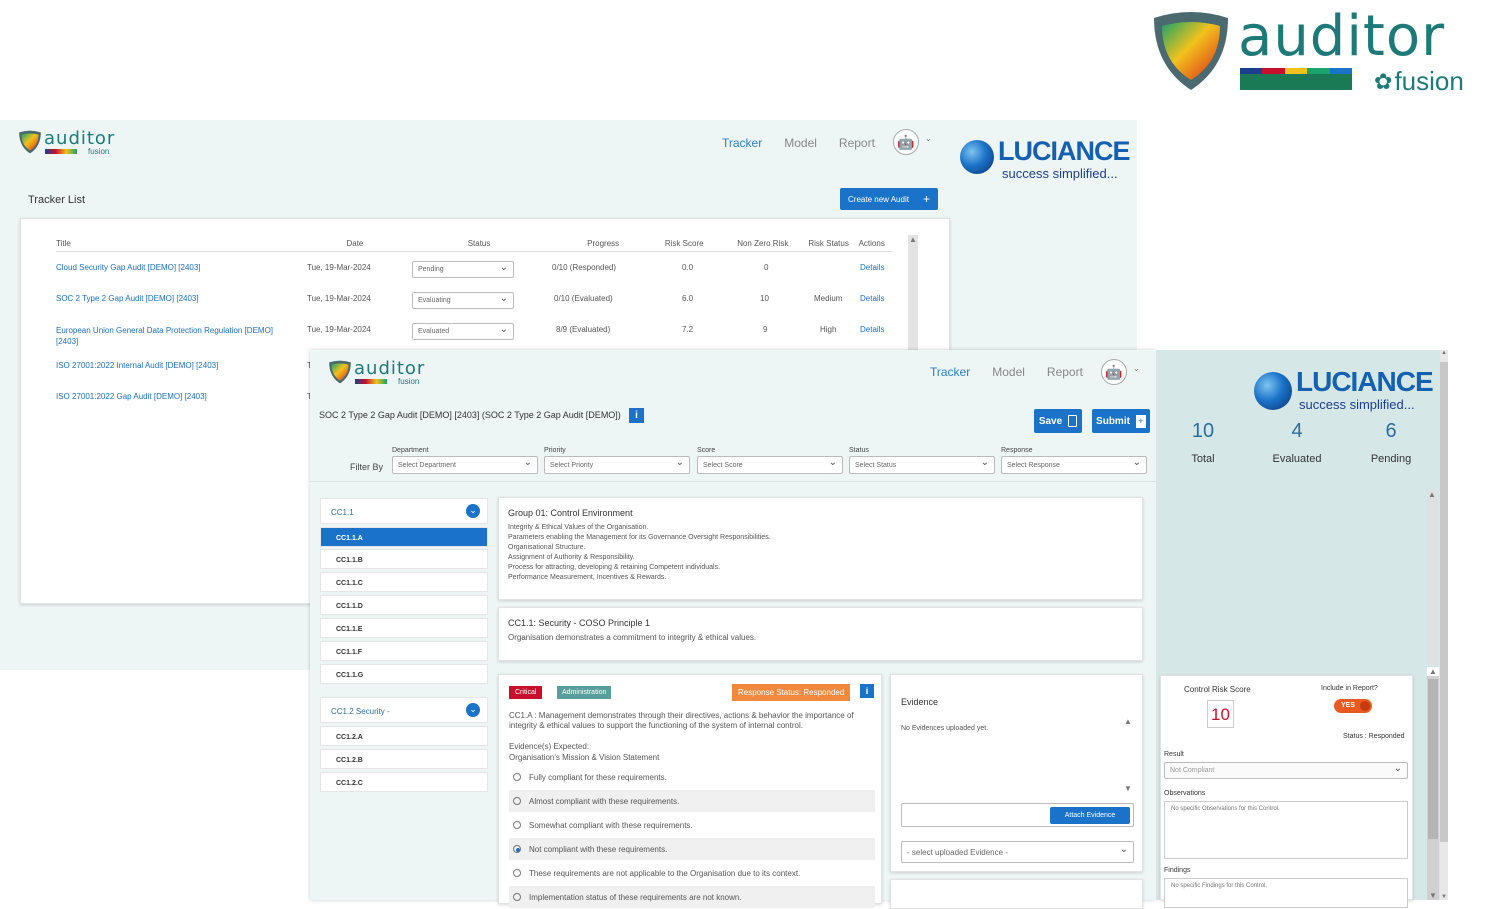 The image size is (1500, 909). I want to click on option-fully-compliant: Fully compliant for these requirements., so click(692, 777).